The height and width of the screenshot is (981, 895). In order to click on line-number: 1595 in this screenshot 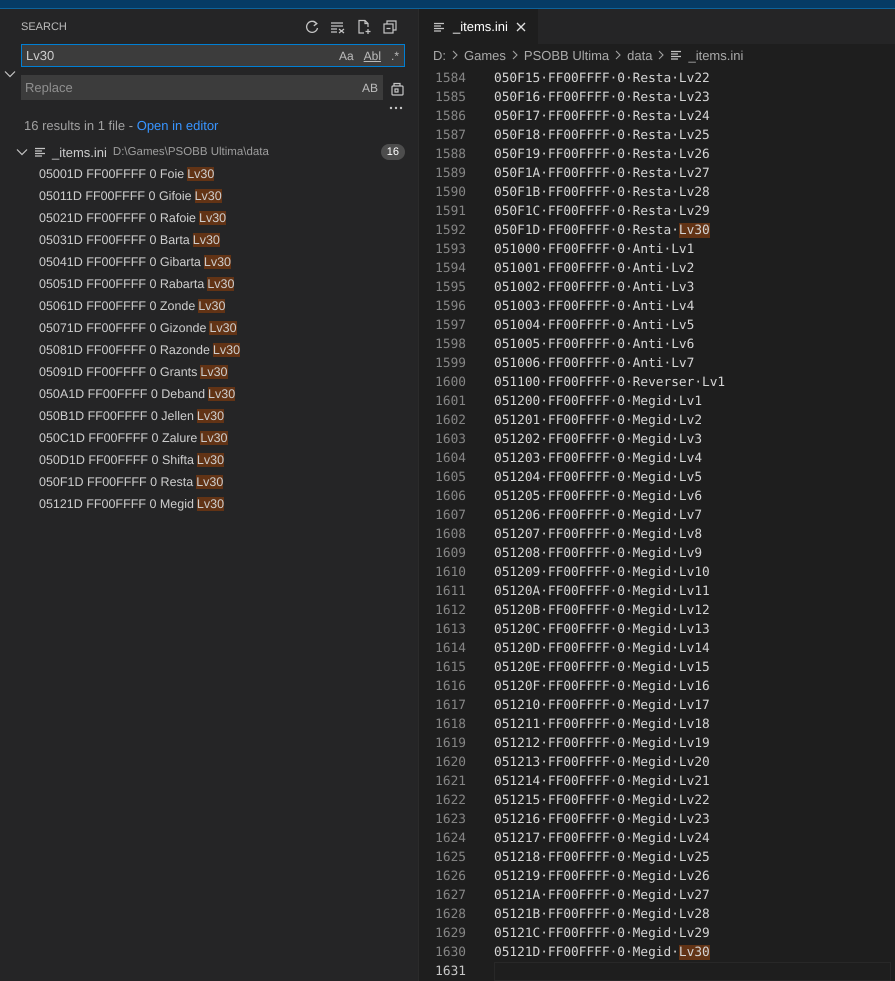, I will do `click(450, 287)`.